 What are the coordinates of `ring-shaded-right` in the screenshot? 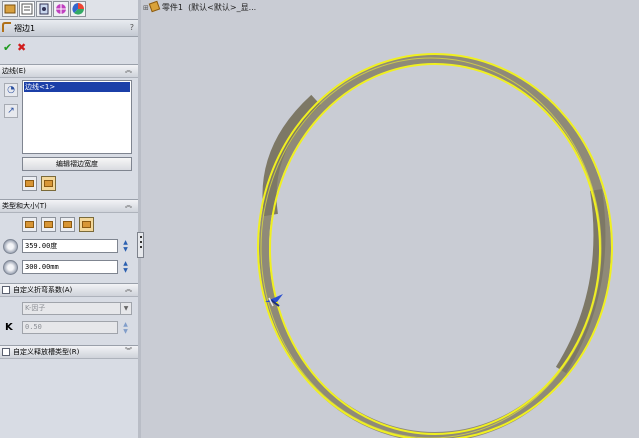 It's located at (580, 281).